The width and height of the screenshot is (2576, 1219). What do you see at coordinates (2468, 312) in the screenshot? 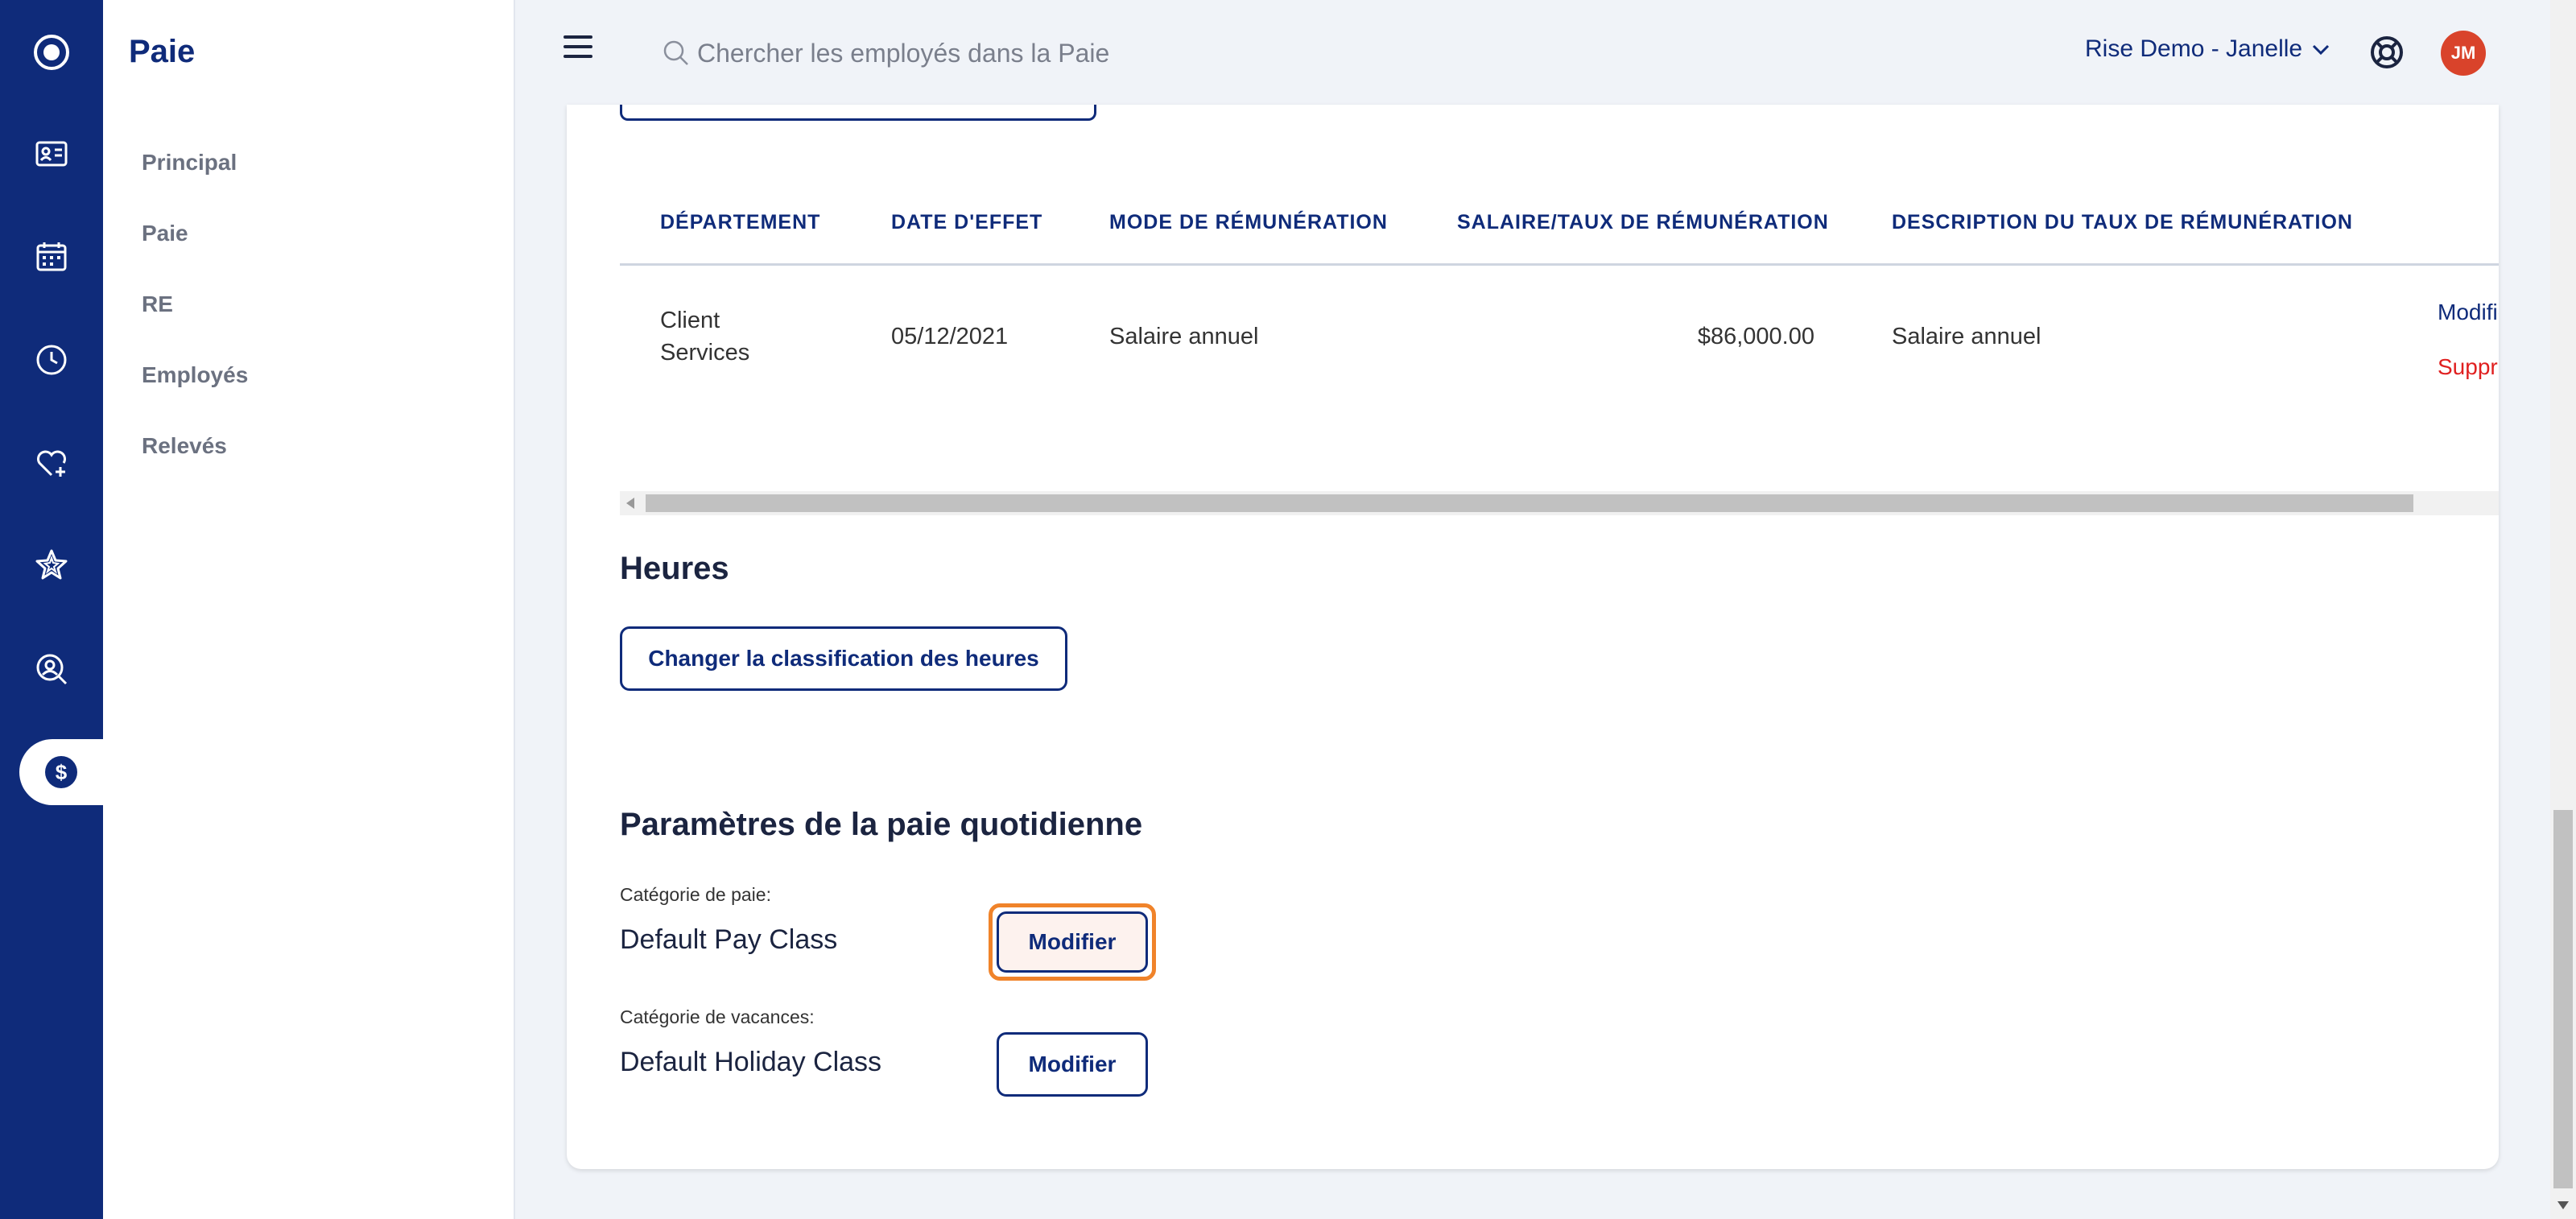
I see `row-edit-link: Modifier` at bounding box center [2468, 312].